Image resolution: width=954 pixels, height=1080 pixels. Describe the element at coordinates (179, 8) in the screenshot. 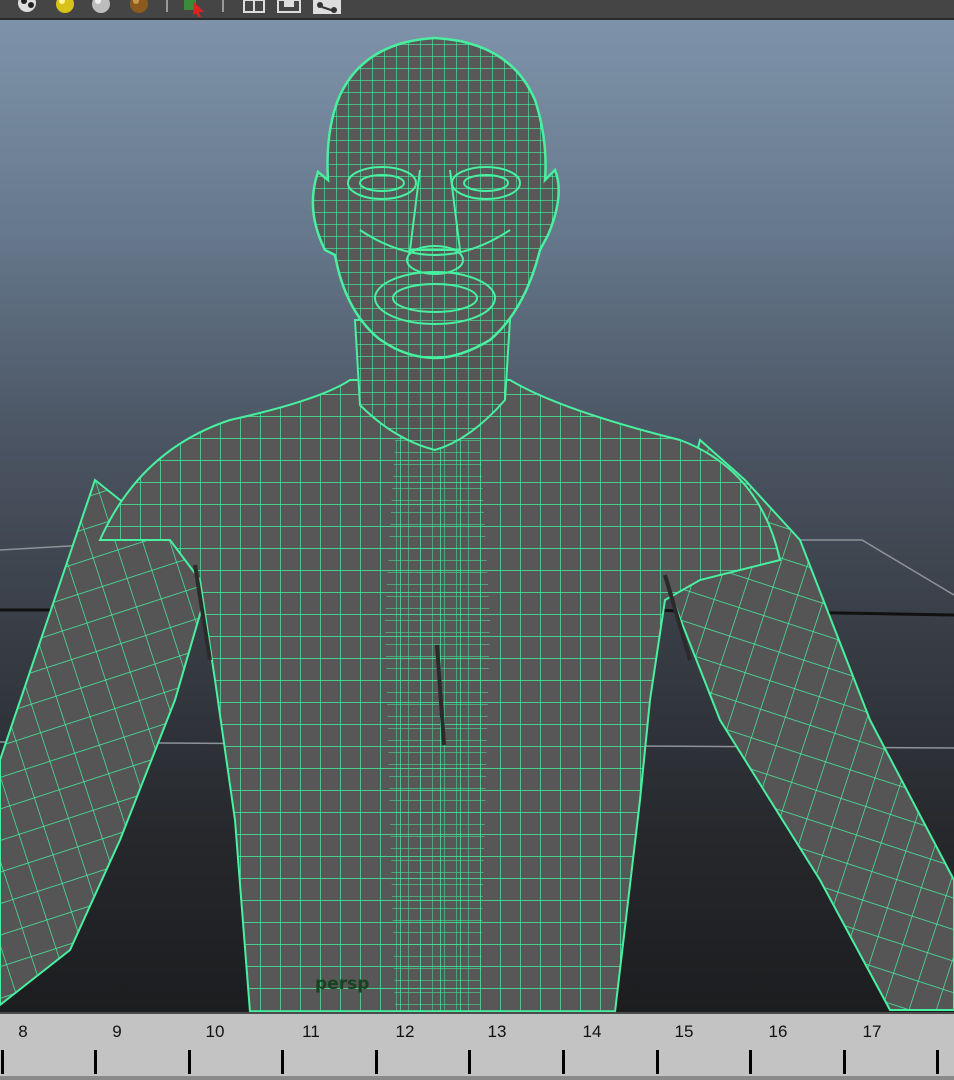

I see `toolbar-icons` at that location.